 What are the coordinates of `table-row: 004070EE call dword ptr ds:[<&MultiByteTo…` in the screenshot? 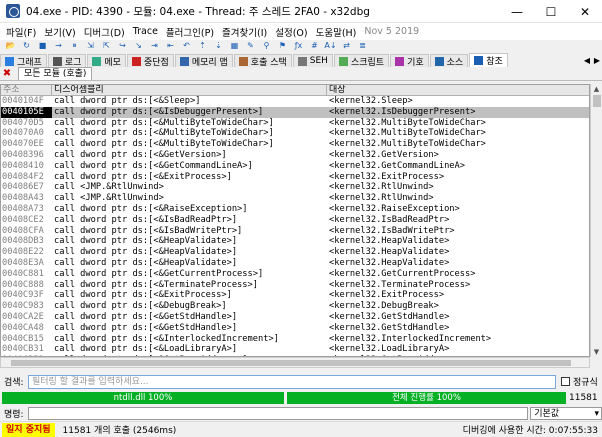 It's located at (295, 144).